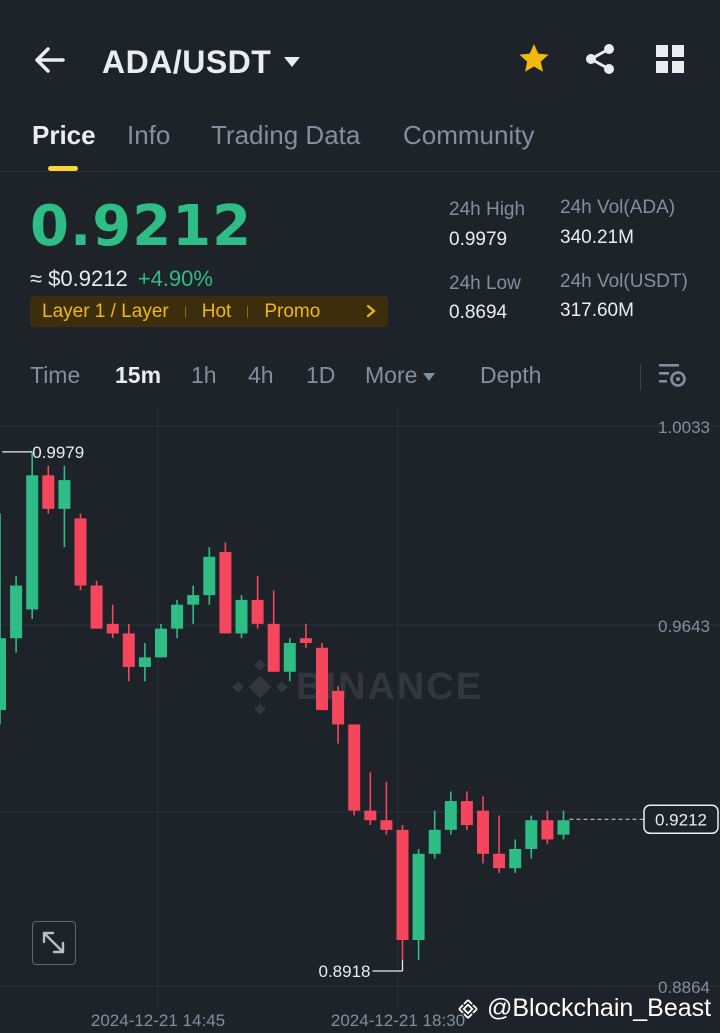 The height and width of the screenshot is (1033, 720). I want to click on toolbar-1h: 1h, so click(204, 375).